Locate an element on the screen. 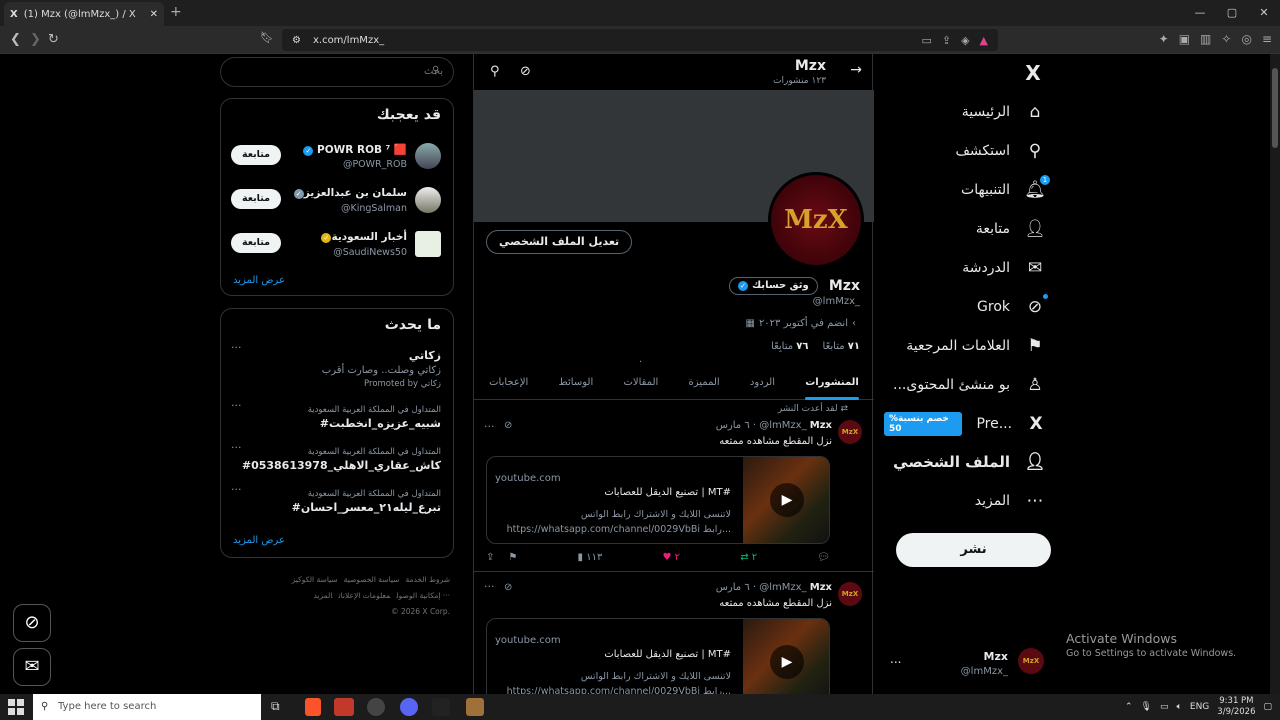  shield-icon: ◈ is located at coordinates (965, 40).